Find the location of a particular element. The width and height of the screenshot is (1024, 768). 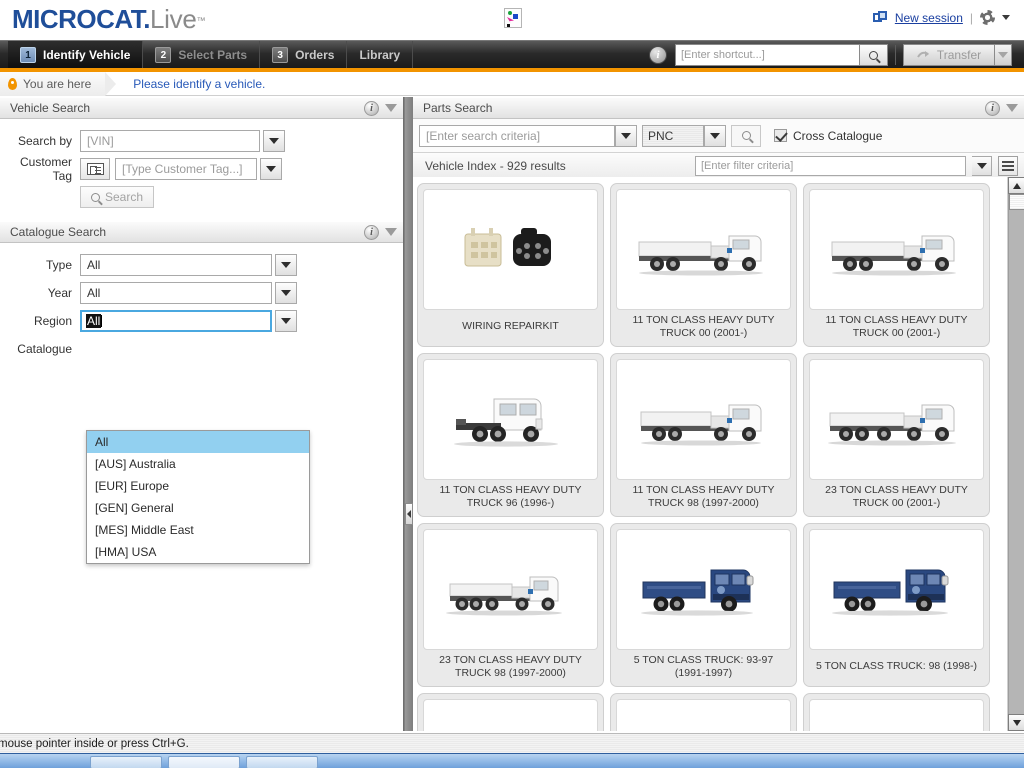

list-item: 5 TON CLASS TRUCK: 98 (1998-) is located at coordinates (896, 605).